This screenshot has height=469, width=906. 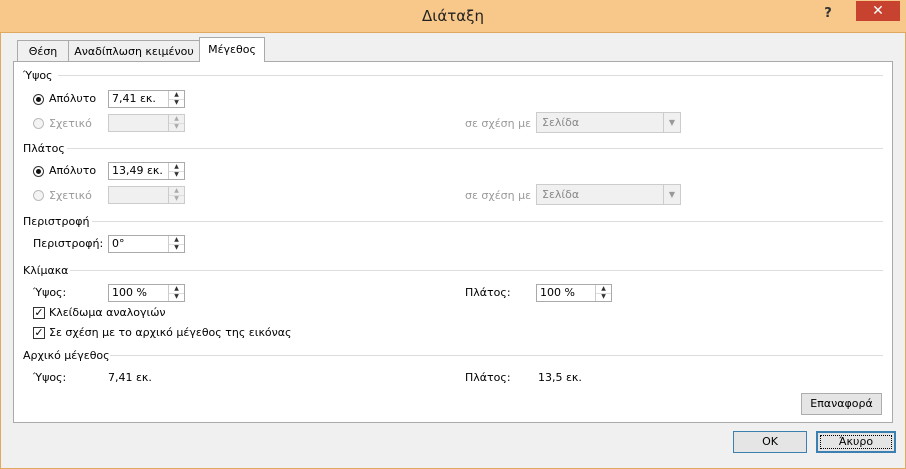 I want to click on height-absolute-spinner: 7,41 εκ. ▲ ▼, so click(x=146, y=99).